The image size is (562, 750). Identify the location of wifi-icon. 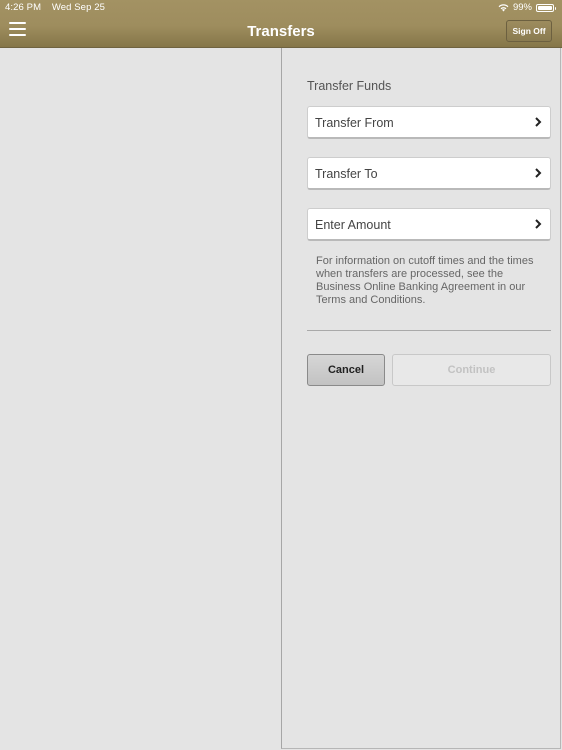
(503, 8).